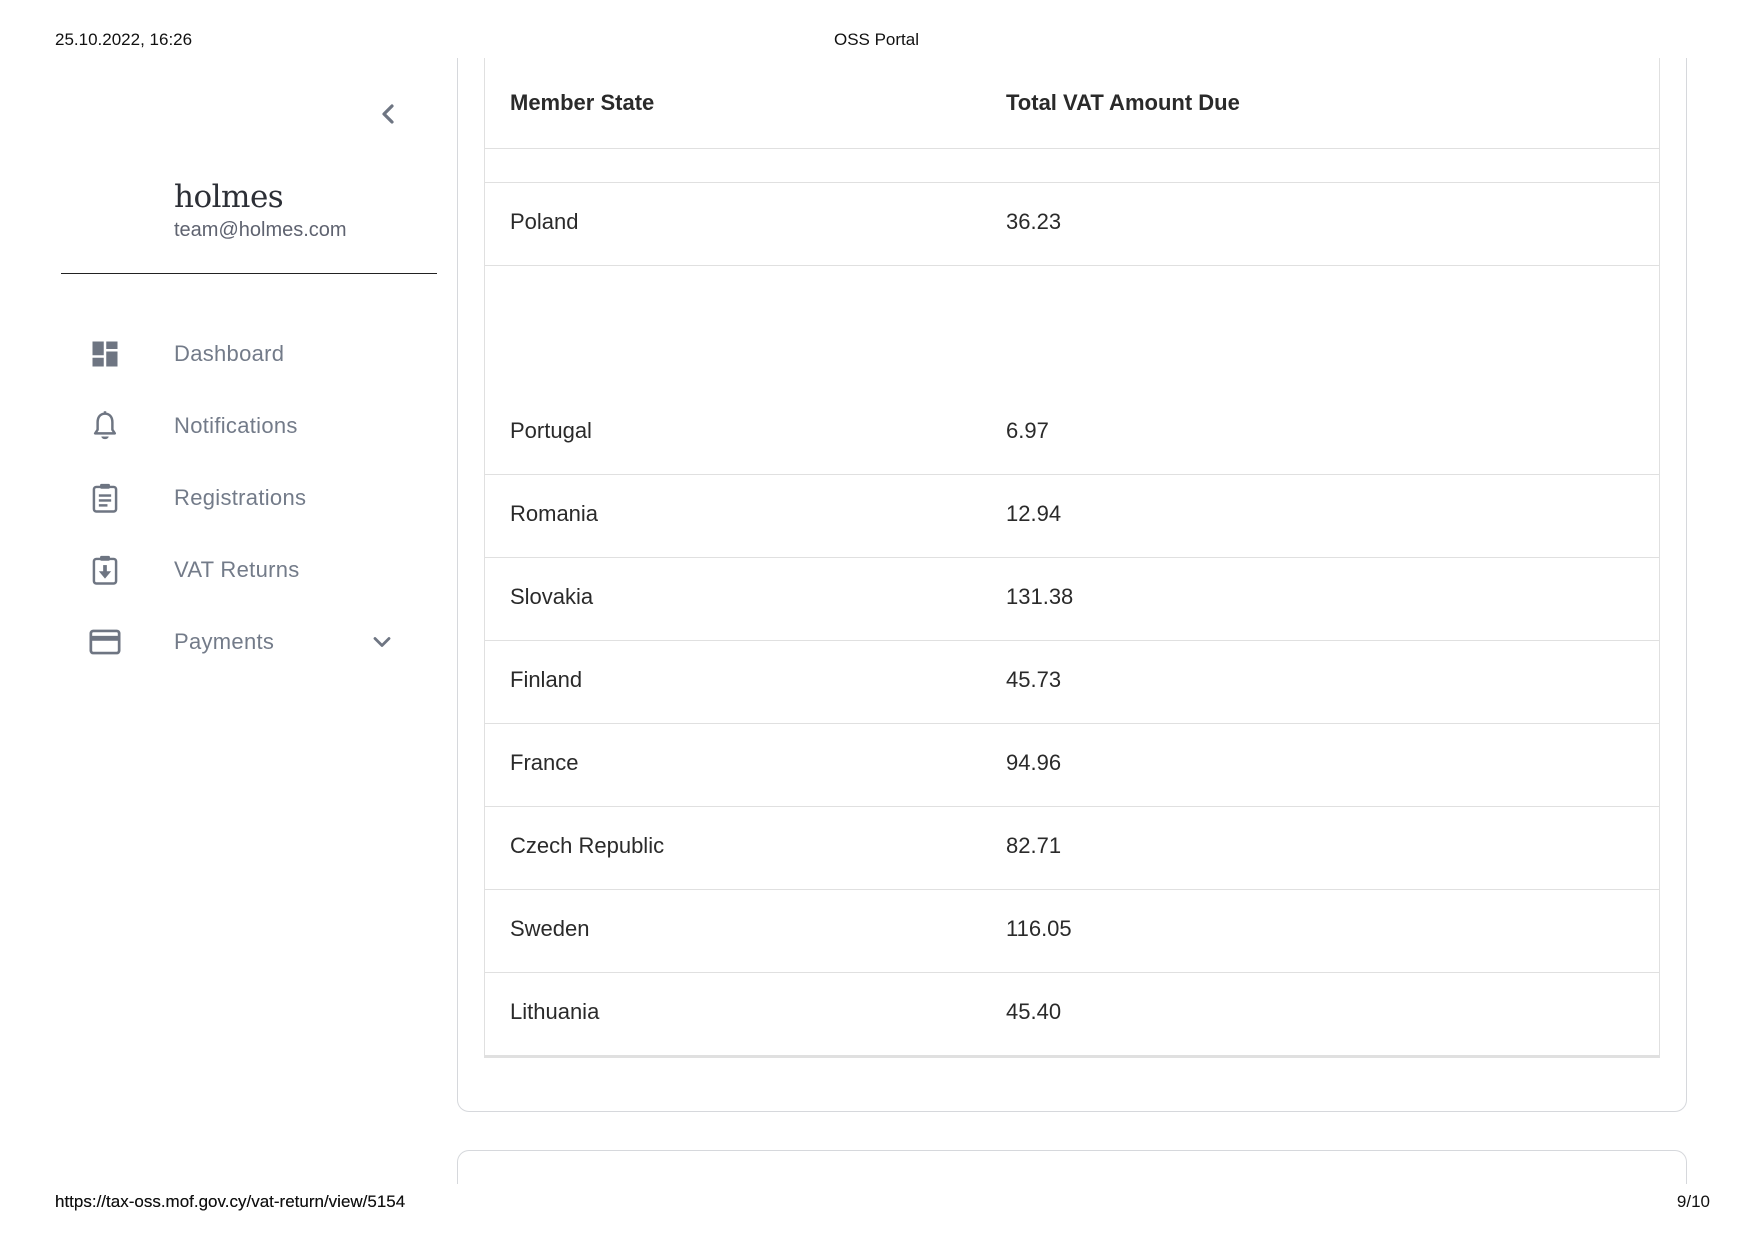 Image resolution: width=1753 pixels, height=1244 pixels. What do you see at coordinates (554, 513) in the screenshot?
I see `cell-member-state: Romania` at bounding box center [554, 513].